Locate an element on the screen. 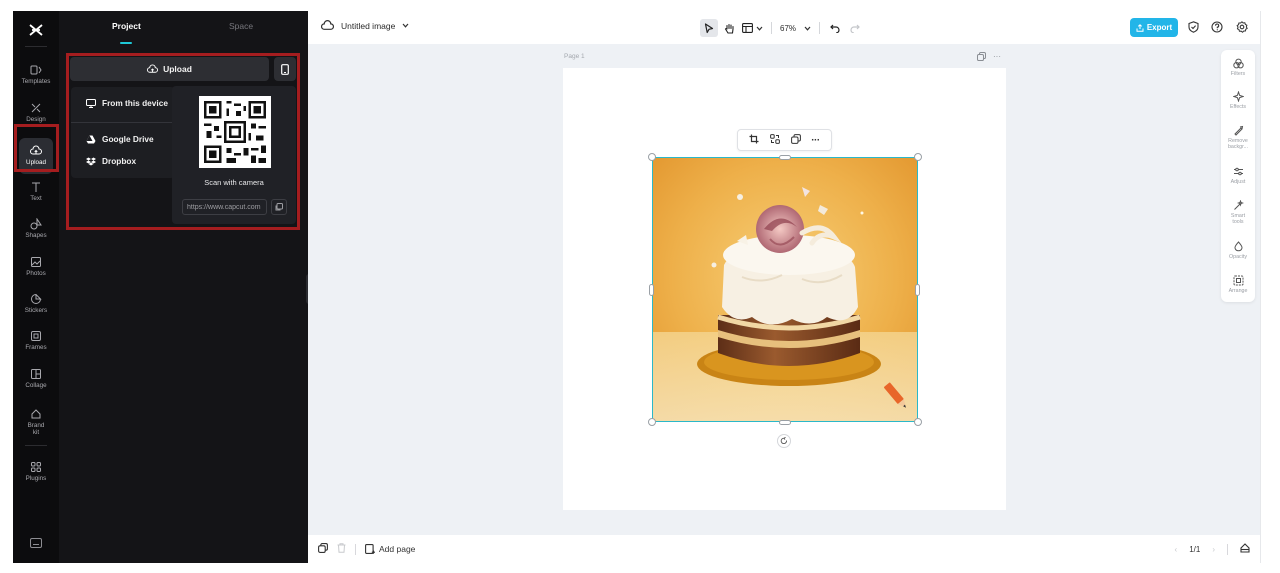 The image size is (1280, 573). image-context-toolbar: ··· is located at coordinates (784, 140).